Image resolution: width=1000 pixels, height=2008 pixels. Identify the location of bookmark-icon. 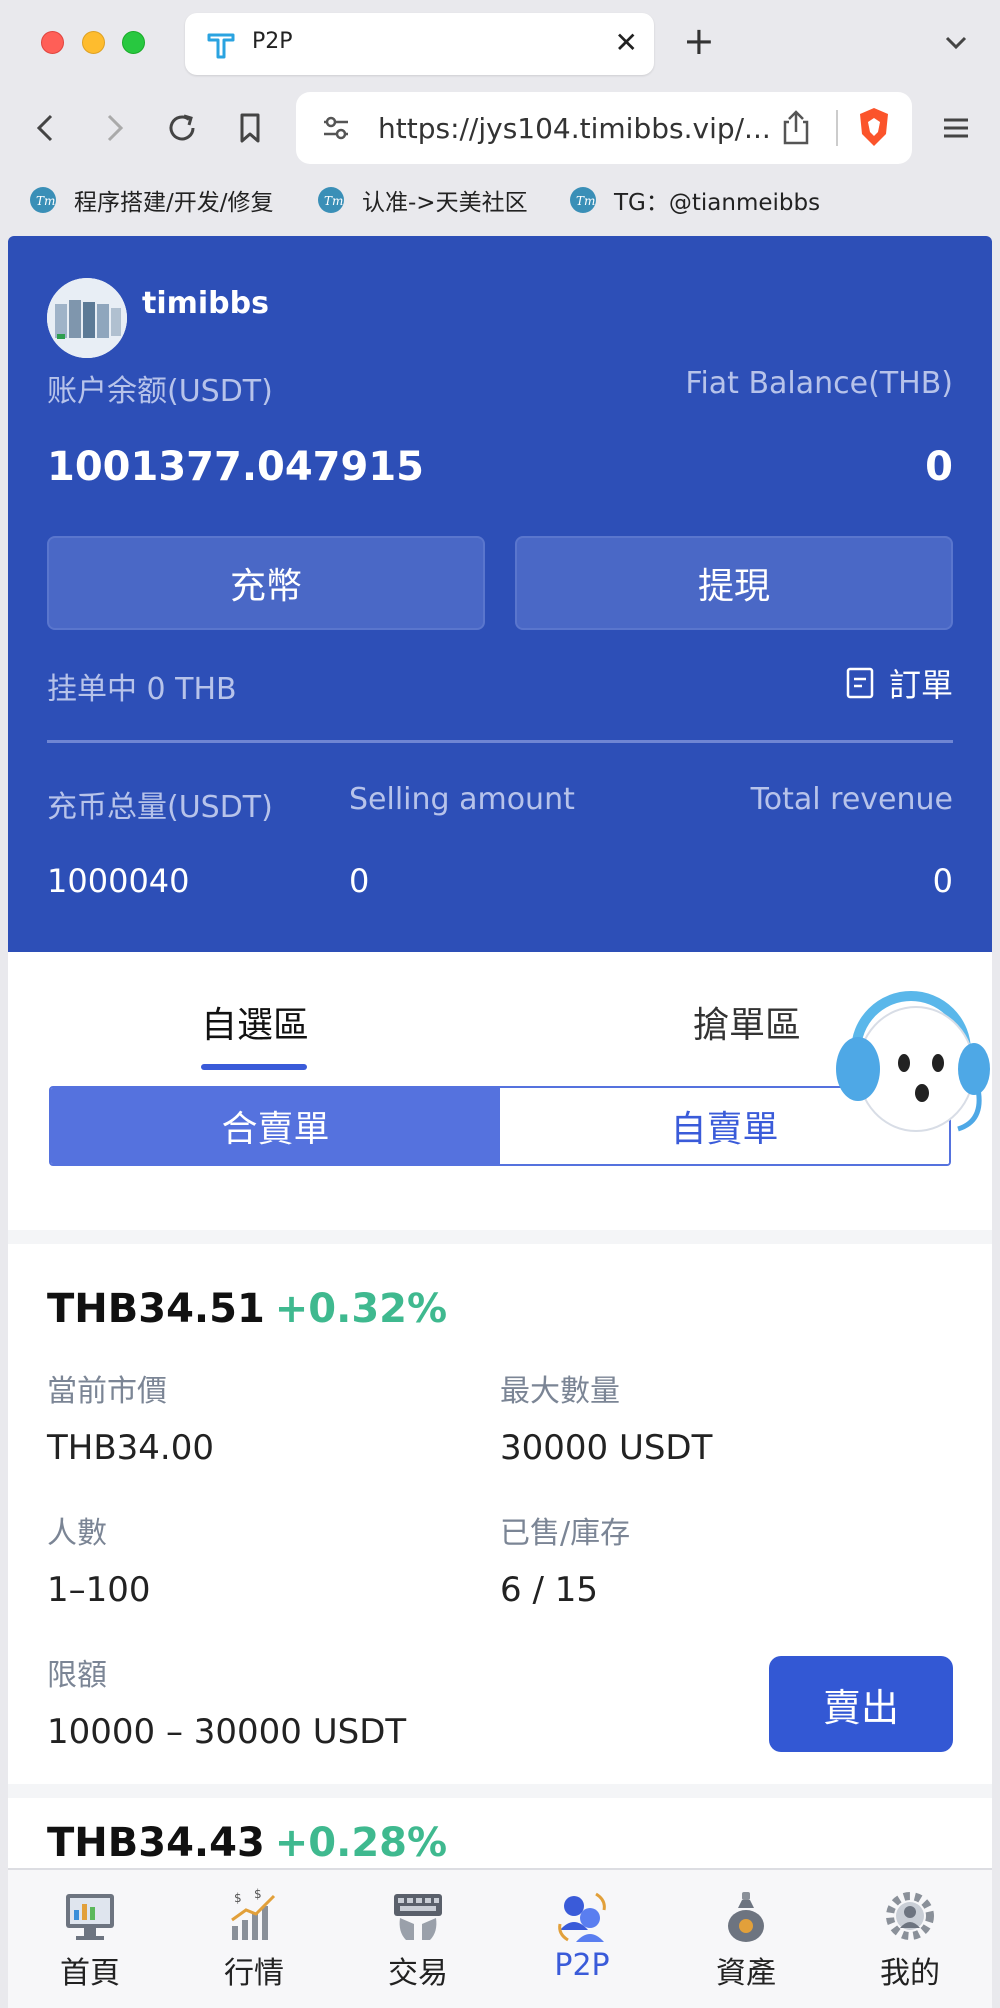
(250, 128).